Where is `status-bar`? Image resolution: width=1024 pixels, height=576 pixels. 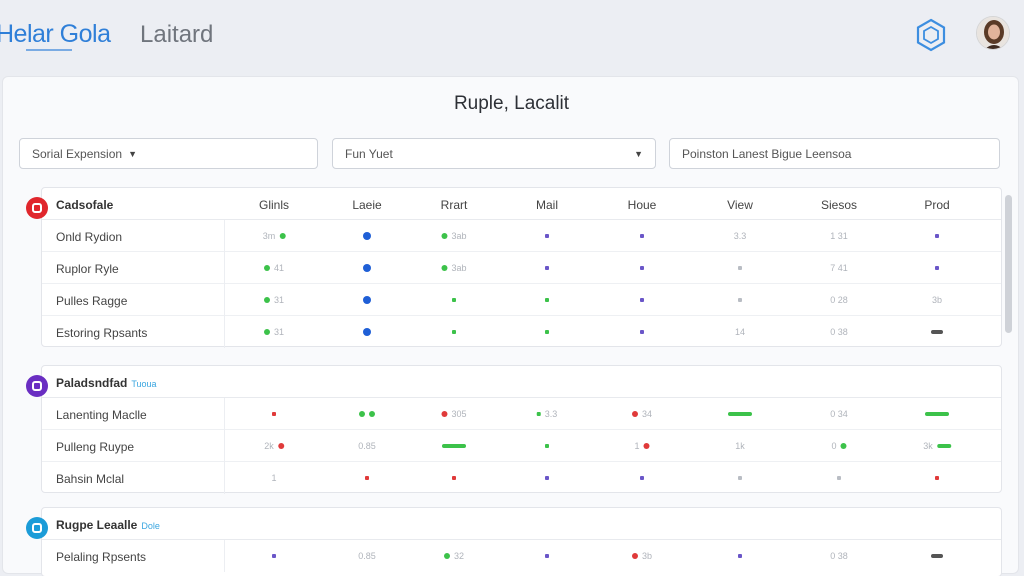 status-bar is located at coordinates (454, 446).